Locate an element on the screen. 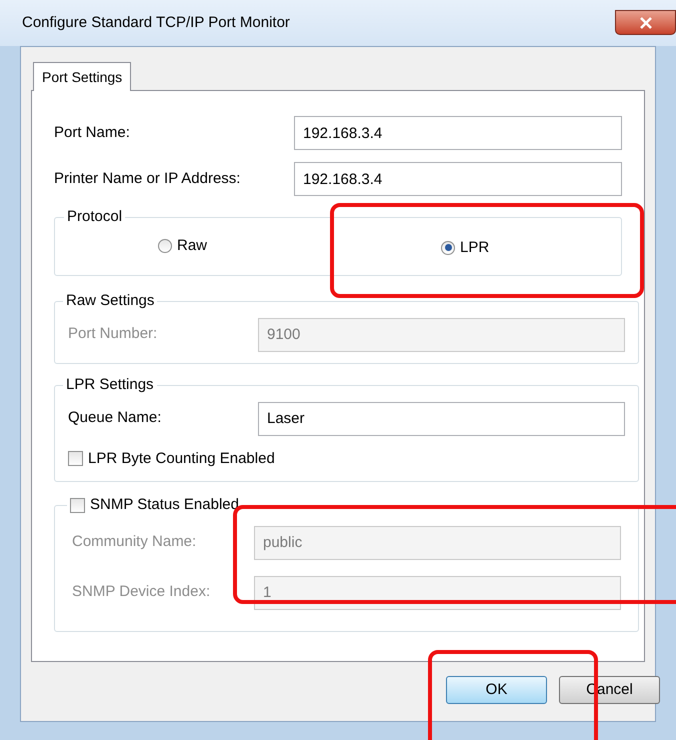 The width and height of the screenshot is (676, 740). field-label: Community Name: is located at coordinates (135, 542).